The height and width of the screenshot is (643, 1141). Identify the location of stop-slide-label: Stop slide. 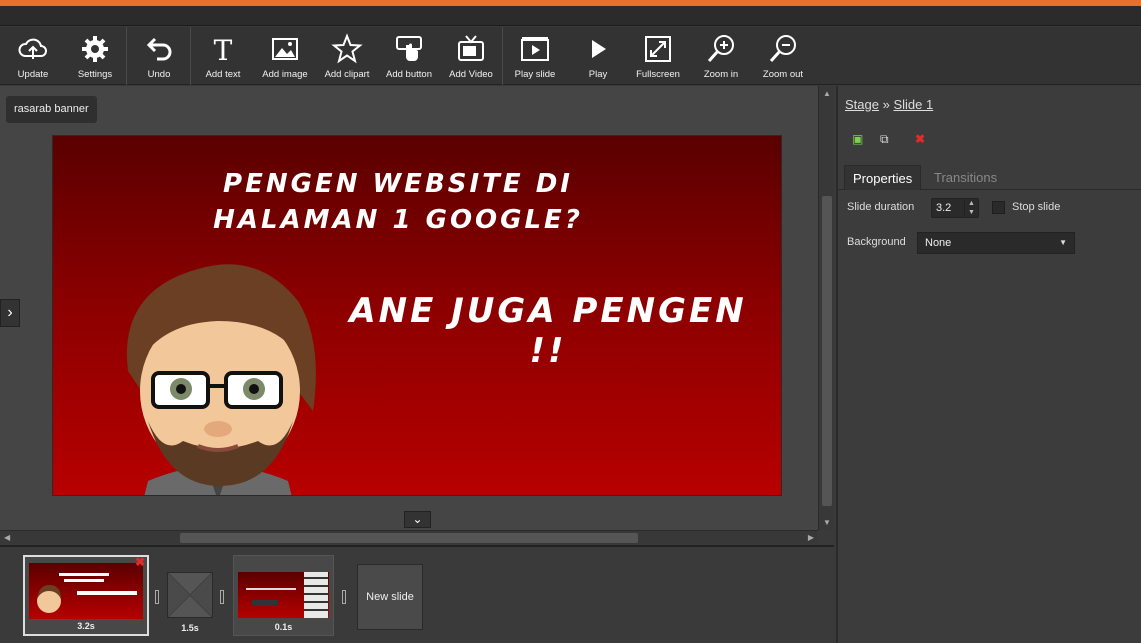
(1036, 207).